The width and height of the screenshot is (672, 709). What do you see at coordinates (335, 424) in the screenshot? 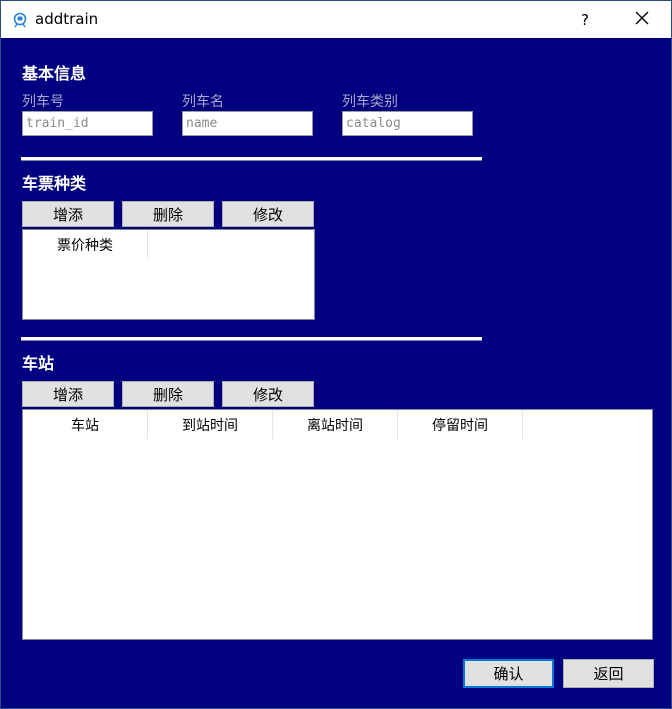
I see `column-header-departure-time: 离站时间` at bounding box center [335, 424].